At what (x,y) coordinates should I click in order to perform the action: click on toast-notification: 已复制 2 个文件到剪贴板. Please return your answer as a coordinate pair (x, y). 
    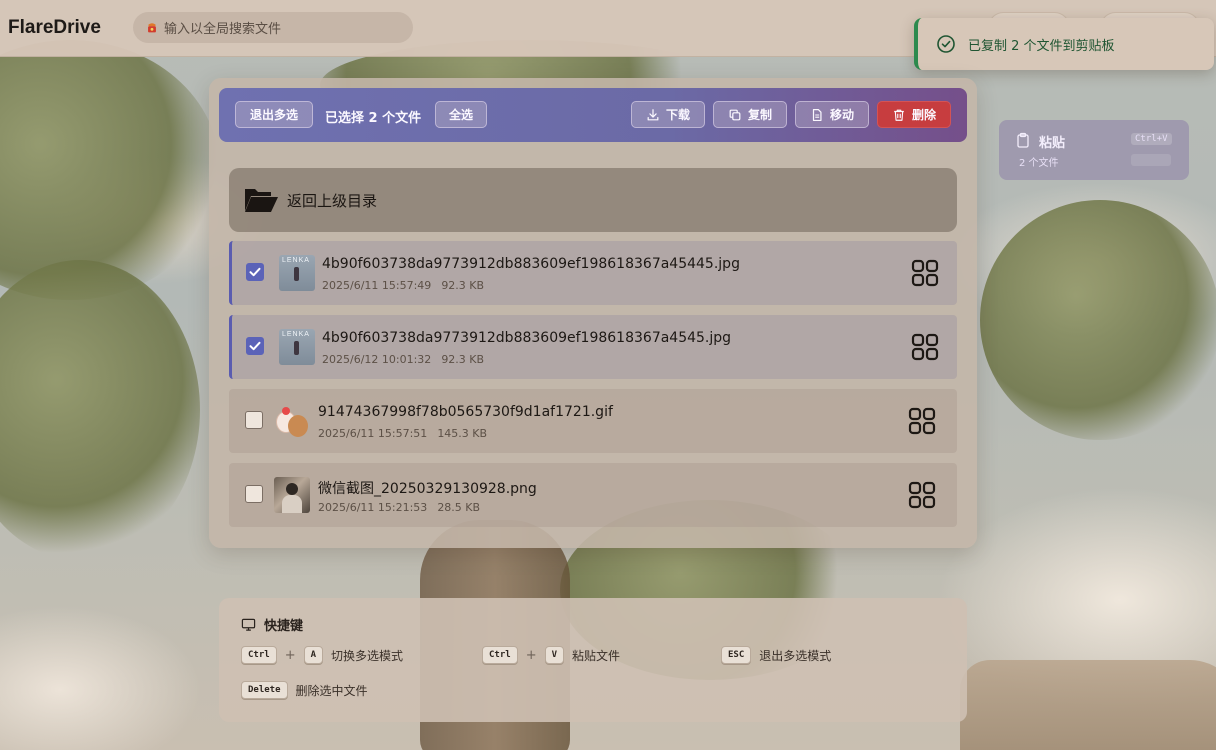
    Looking at the image, I should click on (1064, 44).